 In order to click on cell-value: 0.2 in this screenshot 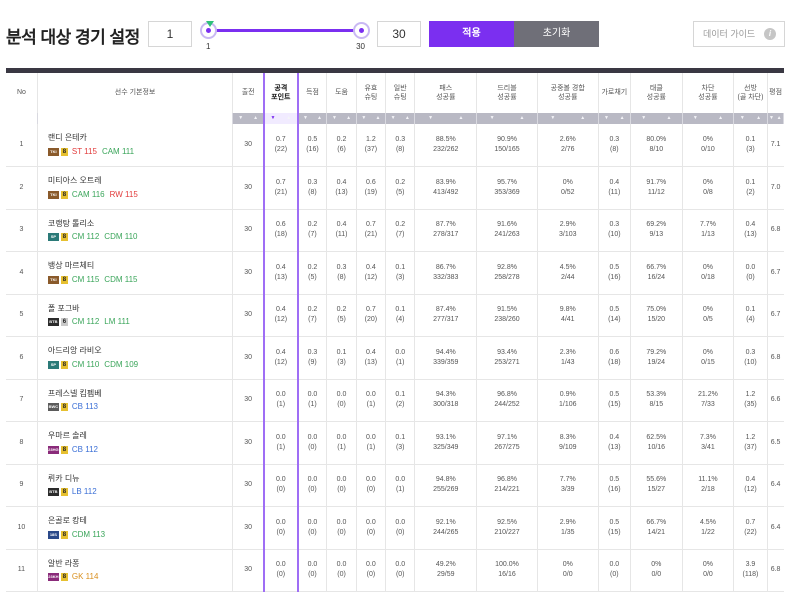, I will do `click(400, 225)`.